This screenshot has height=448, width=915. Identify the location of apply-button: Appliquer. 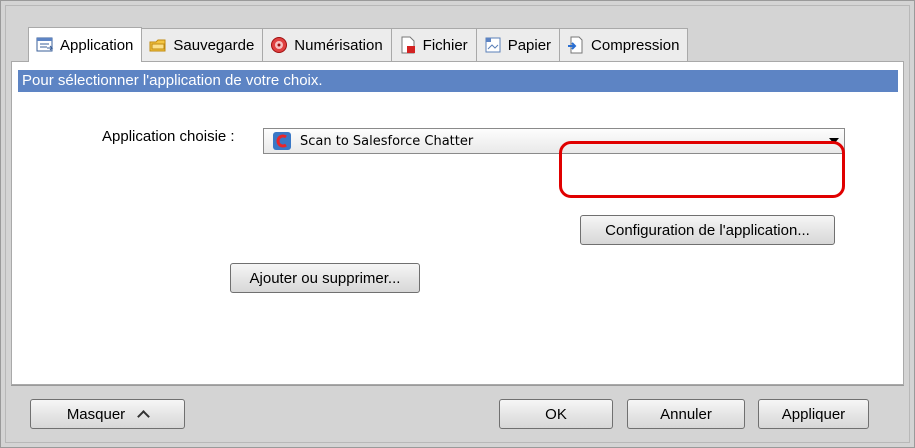
(813, 414).